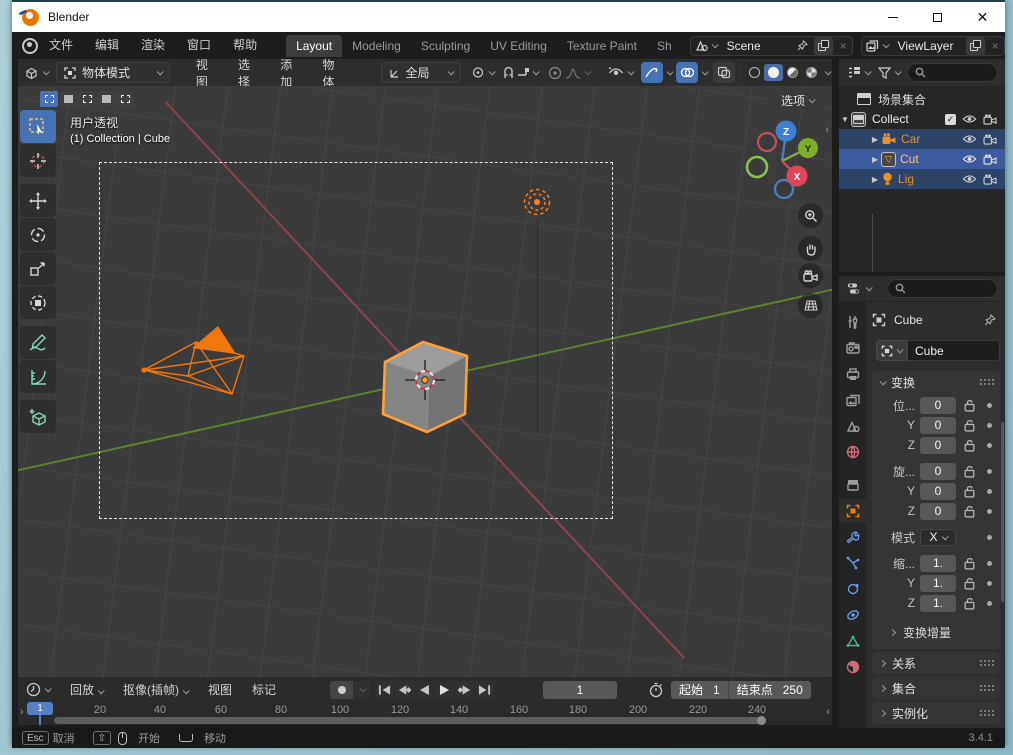 This screenshot has width=1013, height=755. What do you see at coordinates (942, 288) in the screenshot?
I see `properties-search-input` at bounding box center [942, 288].